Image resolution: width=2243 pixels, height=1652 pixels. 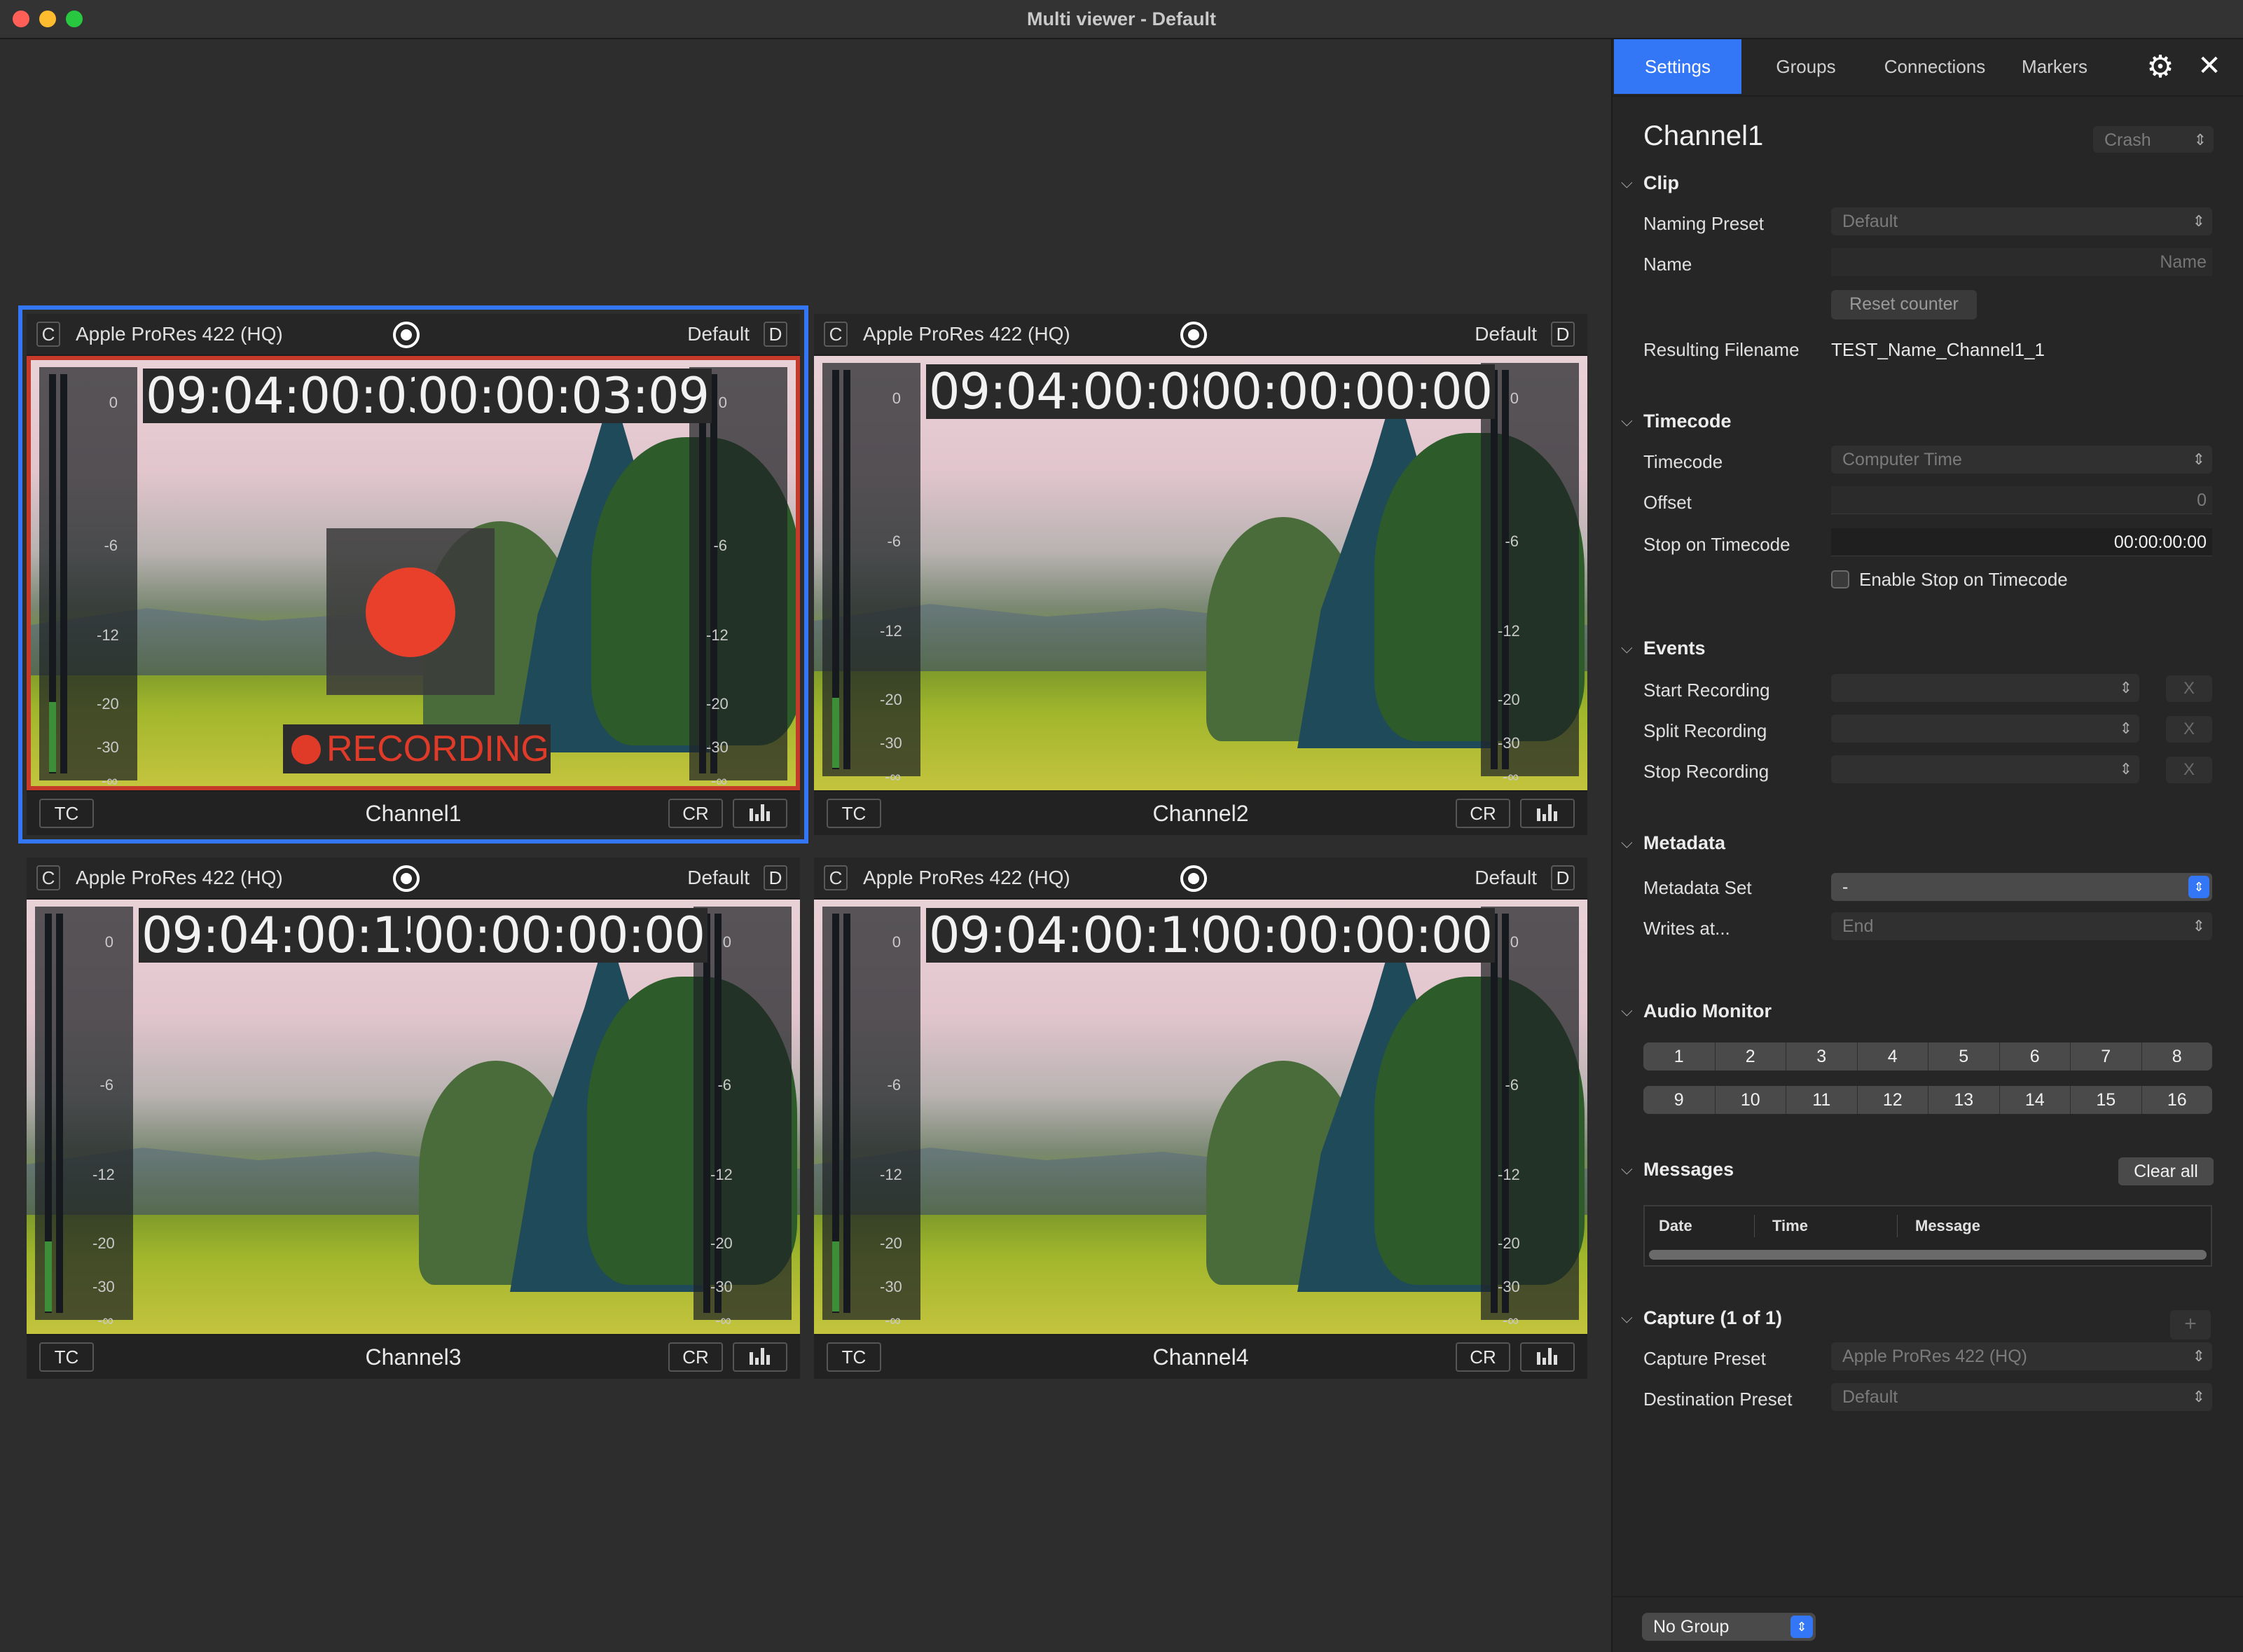 I want to click on reset-counter-button: Reset counter, so click(x=1904, y=304).